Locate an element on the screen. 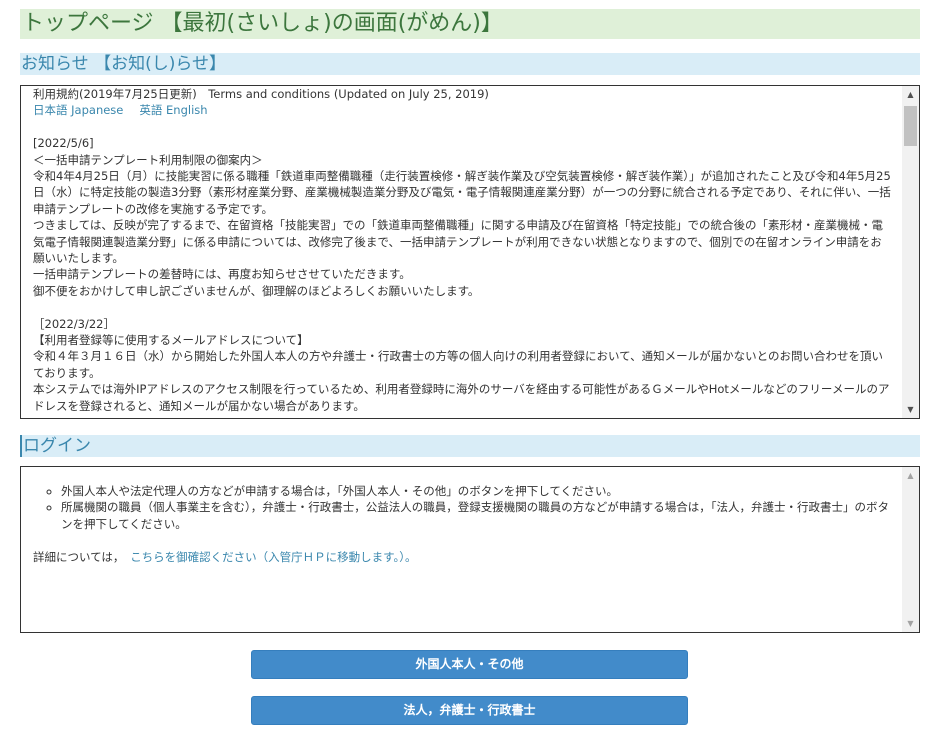 The height and width of the screenshot is (745, 952). login-heading: ログイン is located at coordinates (470, 446).